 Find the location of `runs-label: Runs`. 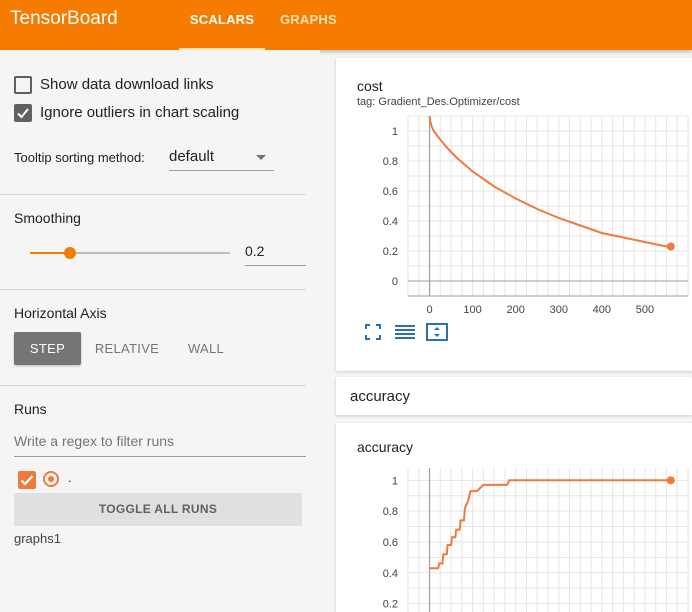

runs-label: Runs is located at coordinates (30, 409).